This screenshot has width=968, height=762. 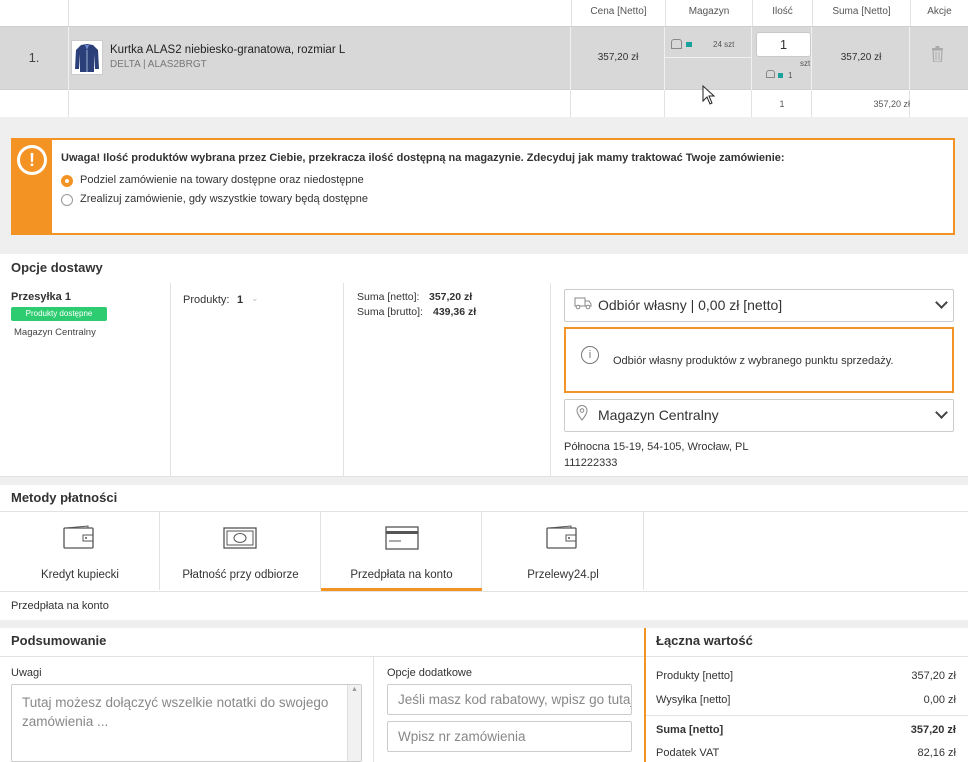 What do you see at coordinates (693, 700) in the screenshot?
I see `totals-label: Wysyłka [netto]` at bounding box center [693, 700].